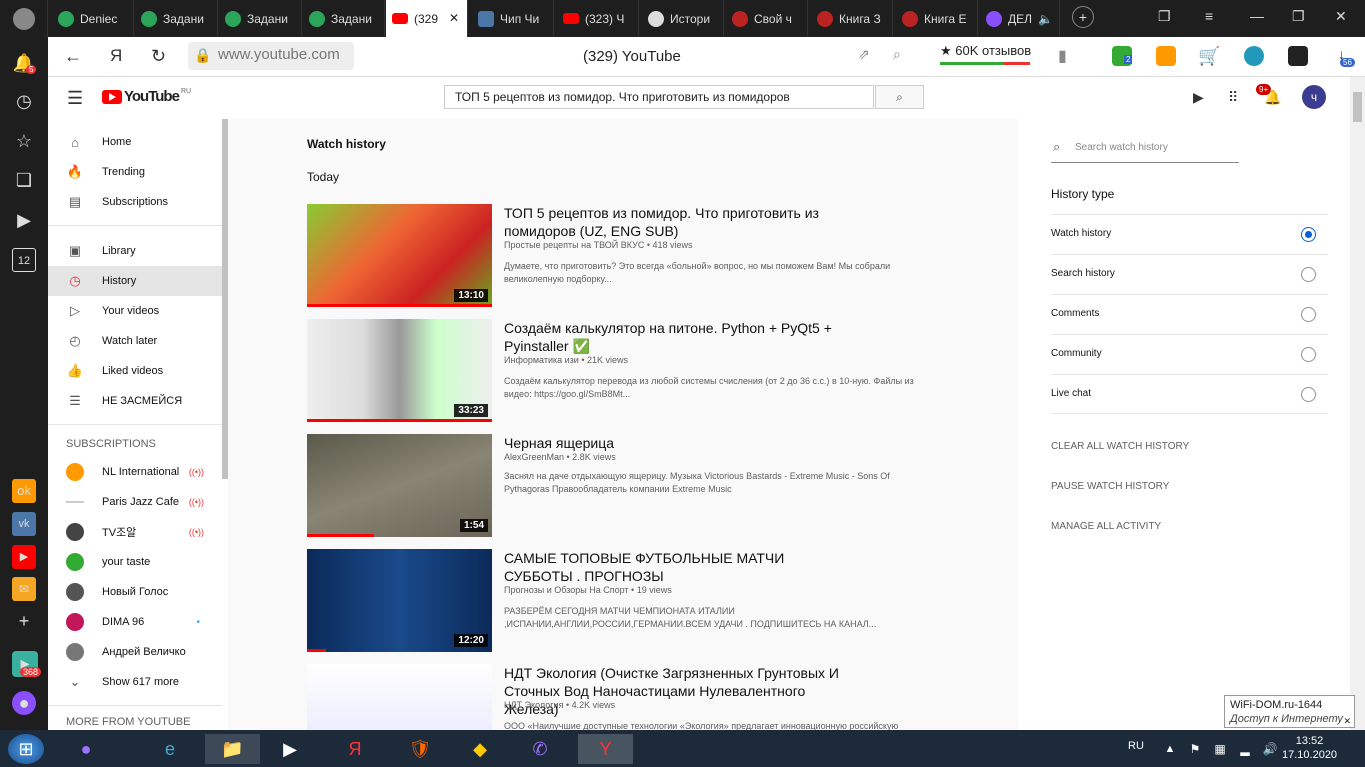 Image resolution: width=1365 pixels, height=767 pixels. What do you see at coordinates (93, 18) in the screenshot?
I see `tab-0: Deniec` at bounding box center [93, 18].